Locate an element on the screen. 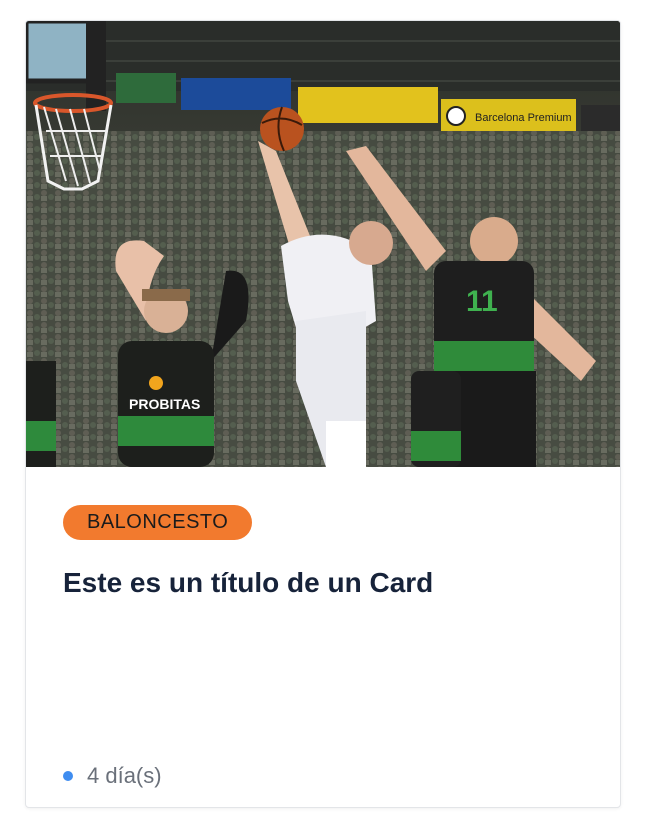 The image size is (646, 836). jersey-text: PROBITAS is located at coordinates (164, 404).